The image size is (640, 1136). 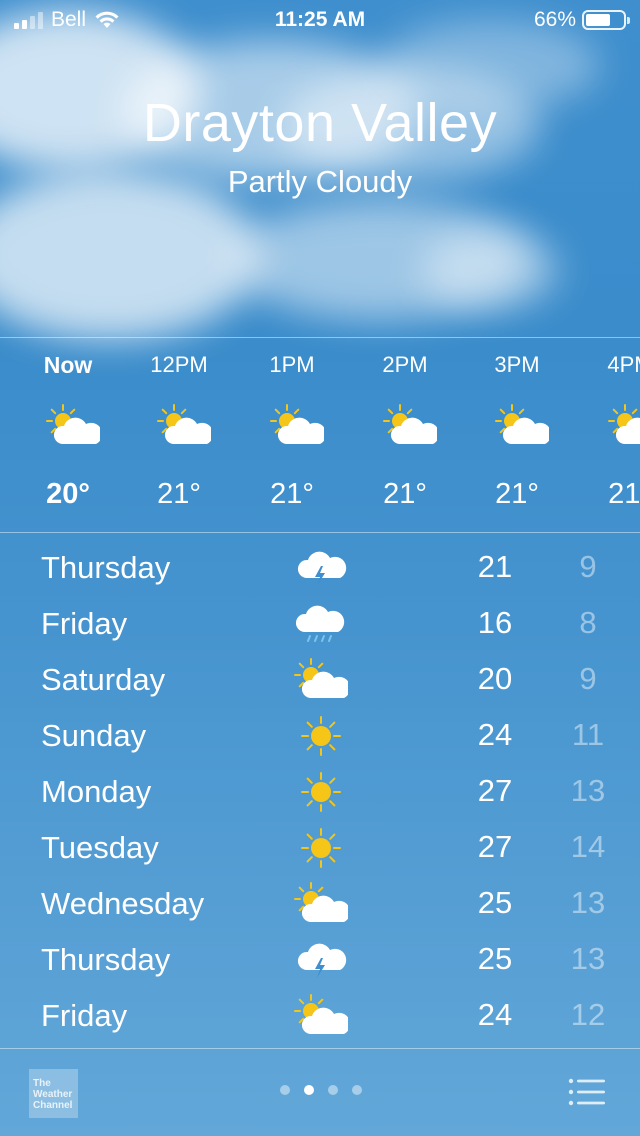 I want to click on battery-percent: 66%, so click(x=554, y=19).